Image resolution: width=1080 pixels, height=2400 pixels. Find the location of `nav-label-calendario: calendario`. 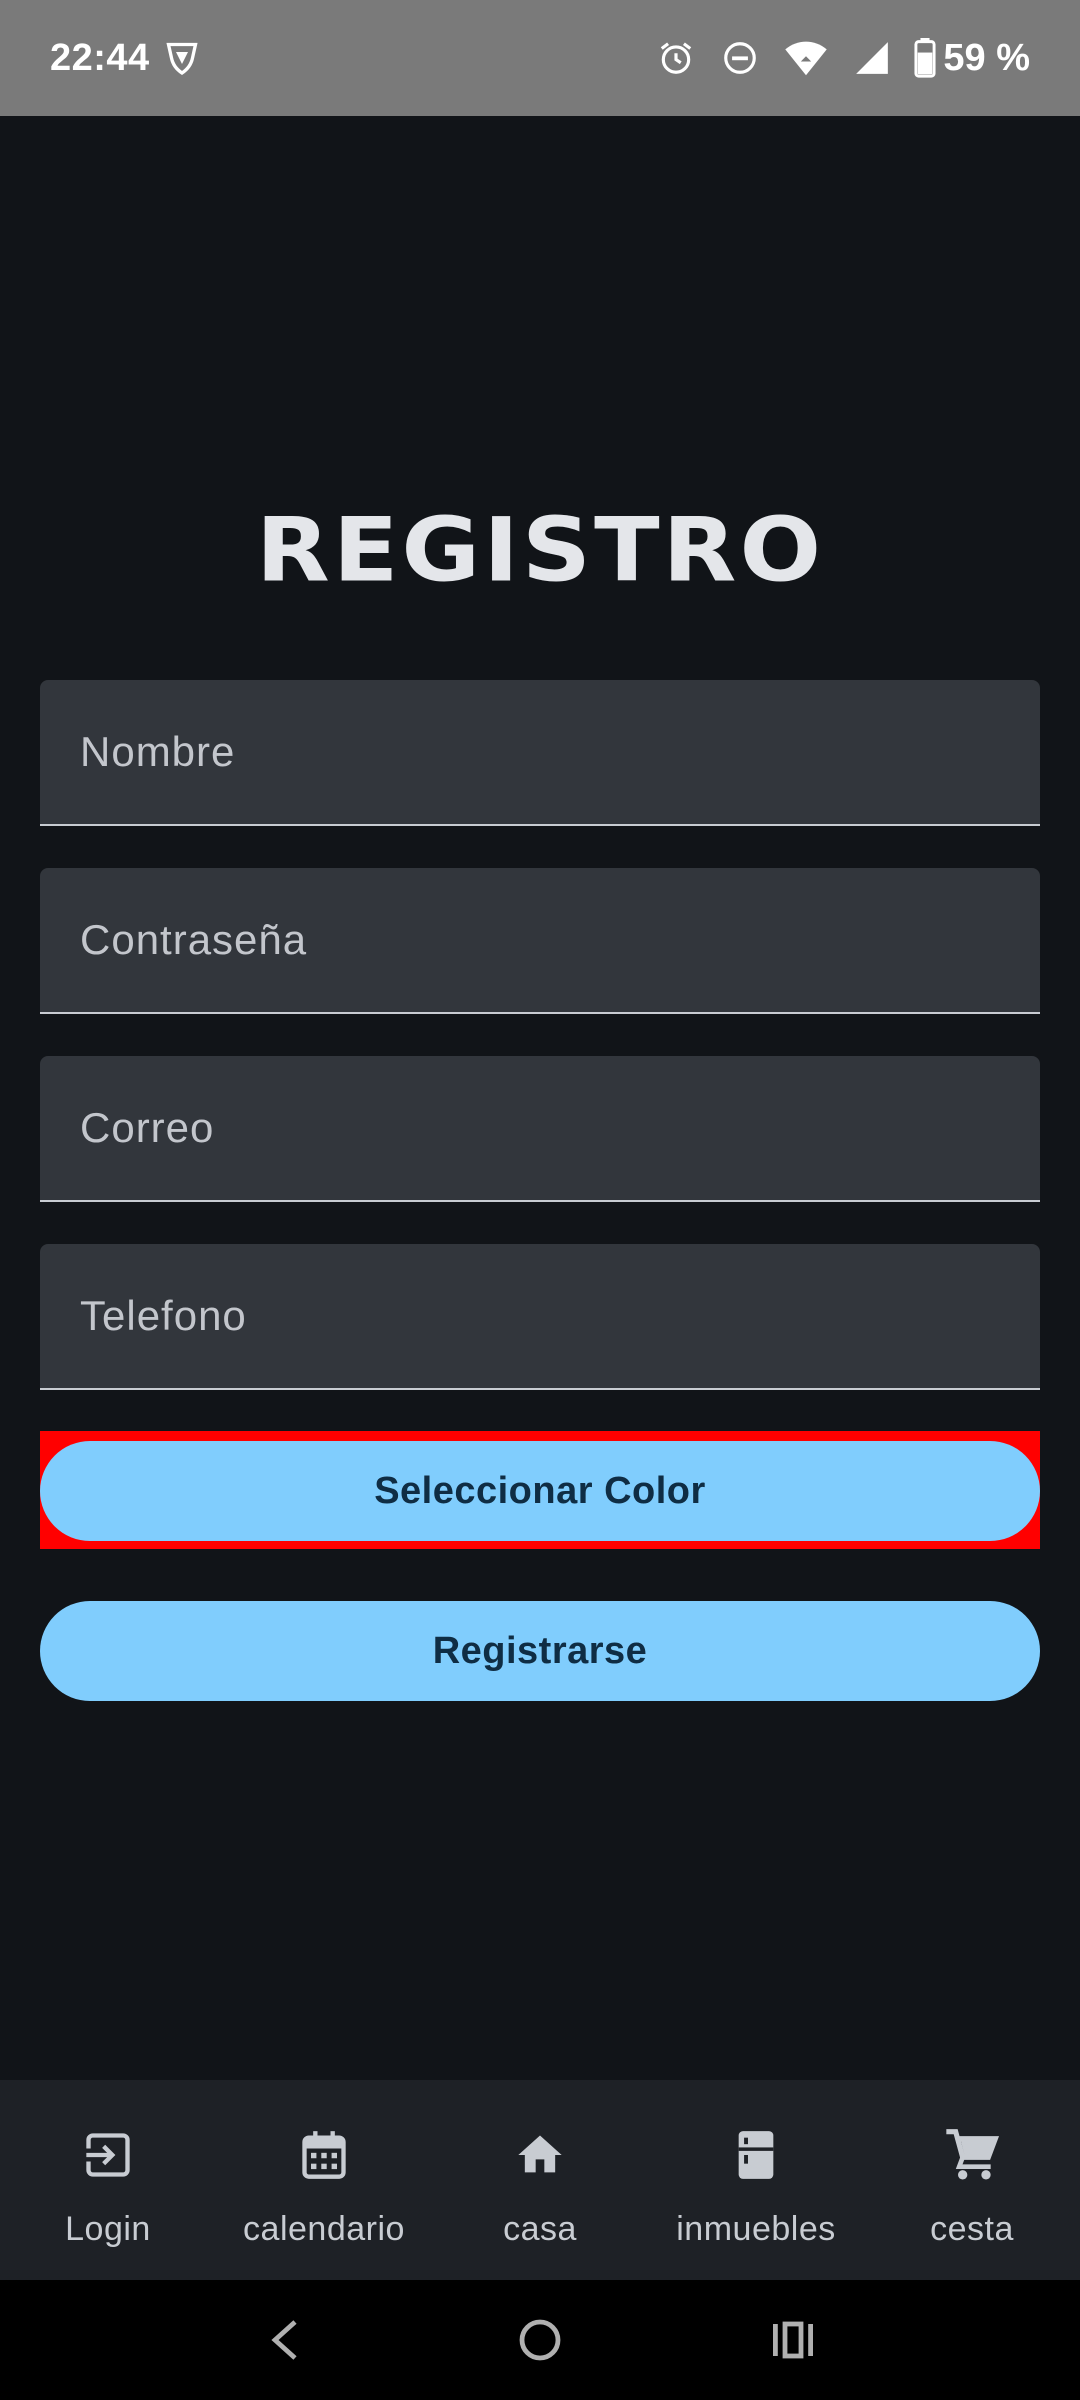

nav-label-calendario: calendario is located at coordinates (324, 2229).